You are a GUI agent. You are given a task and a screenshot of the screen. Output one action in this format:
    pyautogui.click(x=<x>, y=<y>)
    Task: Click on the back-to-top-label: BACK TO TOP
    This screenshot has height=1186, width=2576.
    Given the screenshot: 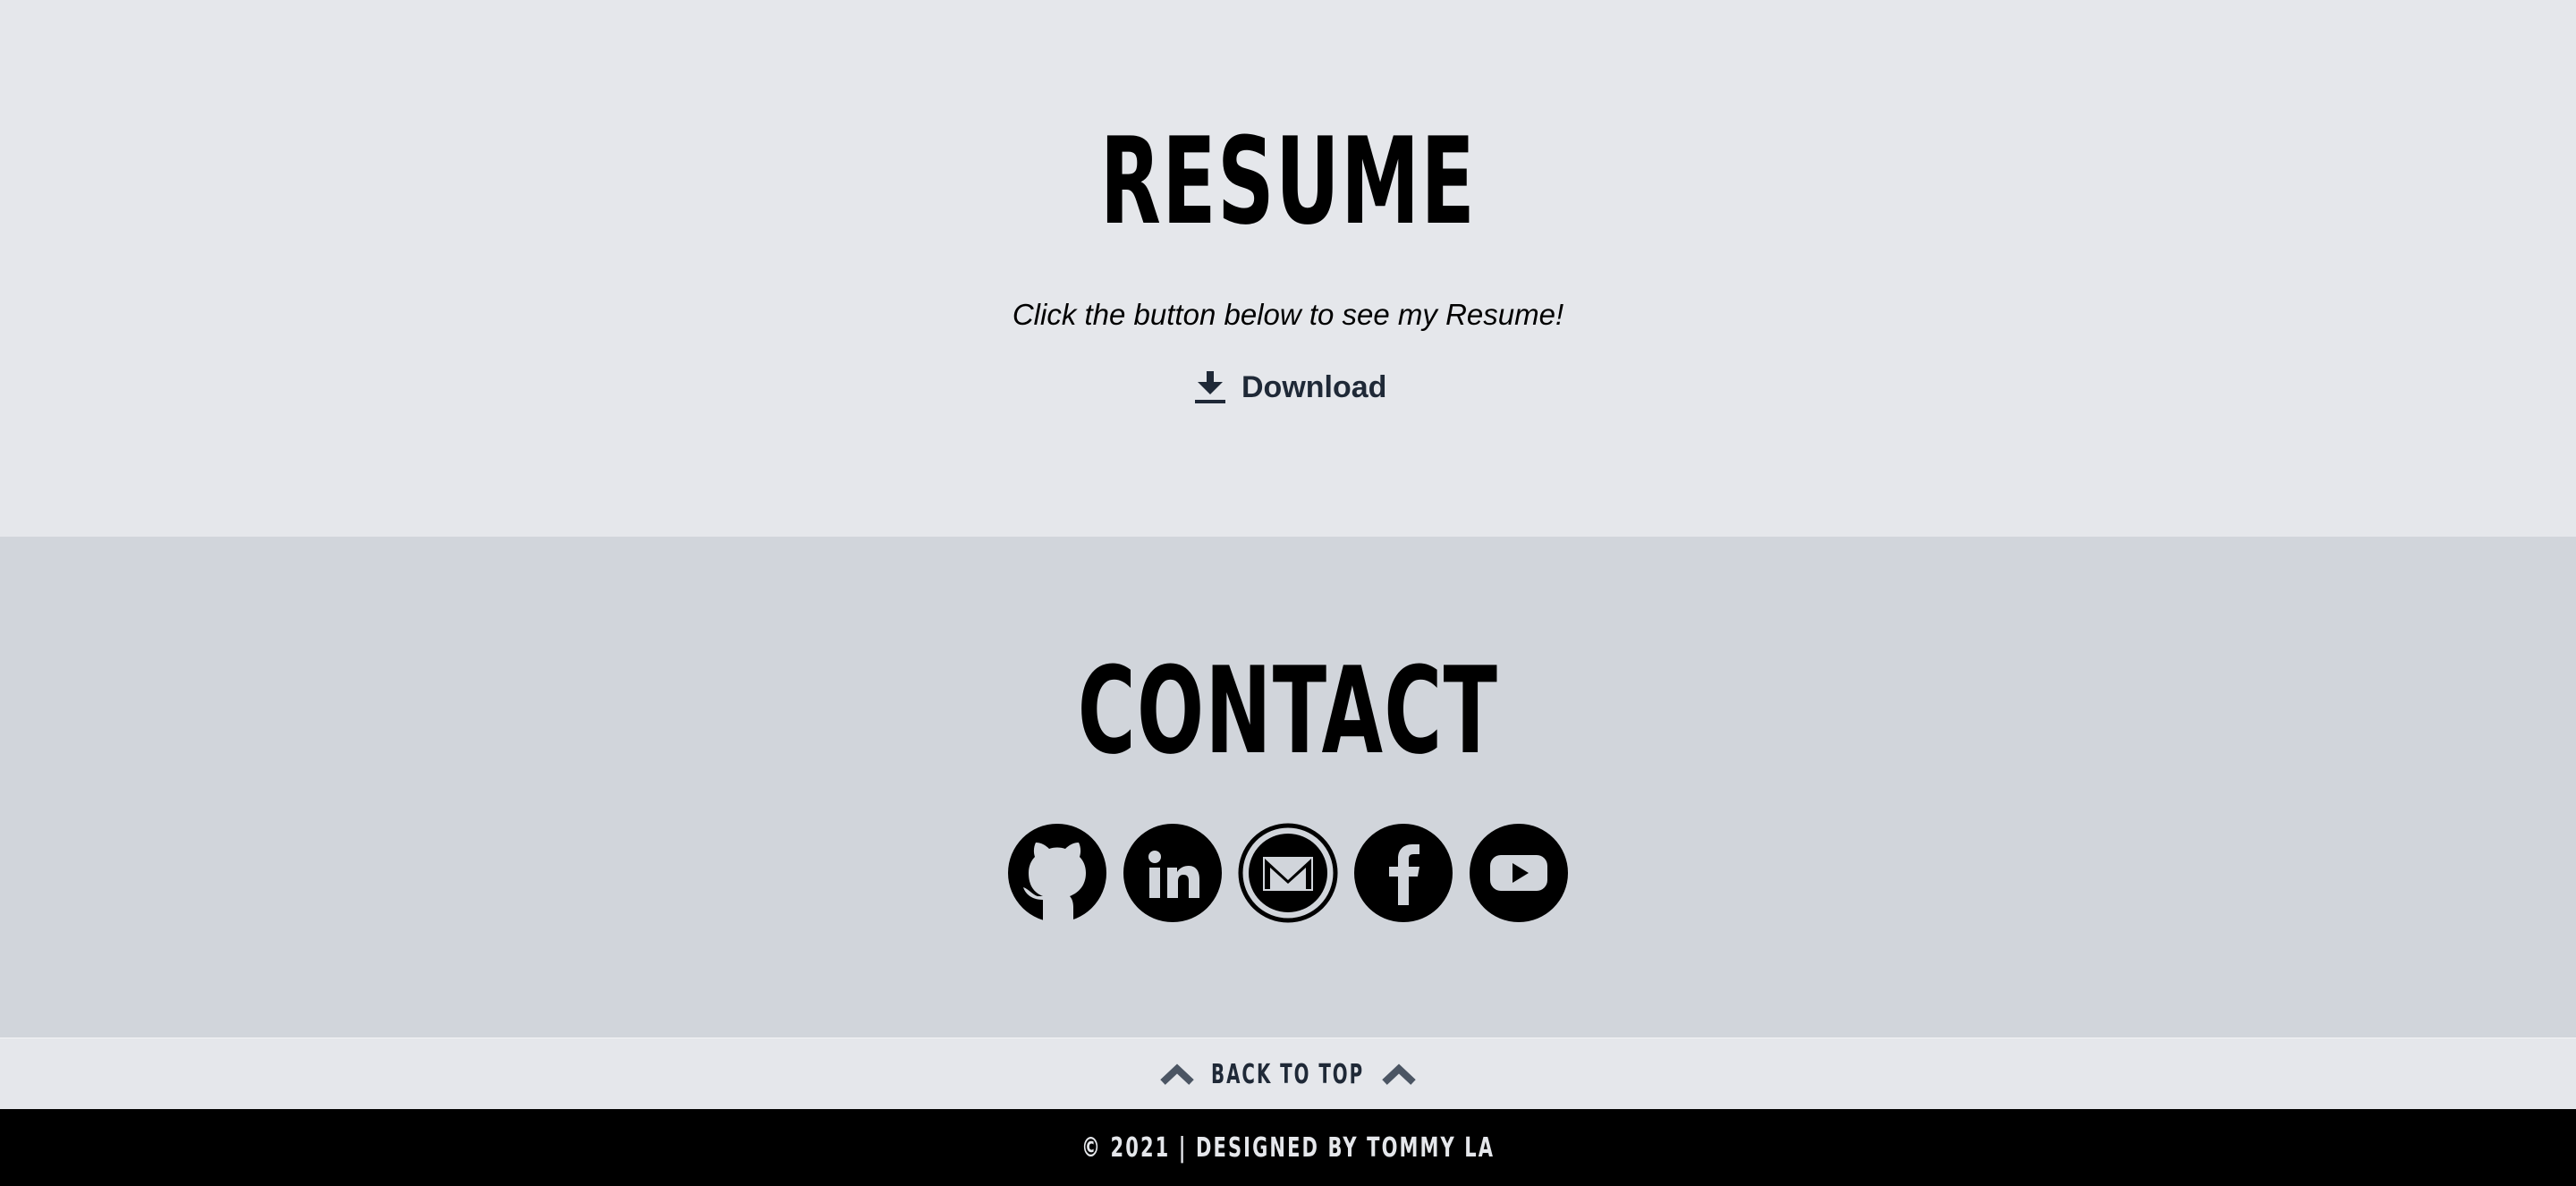 What is the action you would take?
    pyautogui.click(x=1288, y=1074)
    